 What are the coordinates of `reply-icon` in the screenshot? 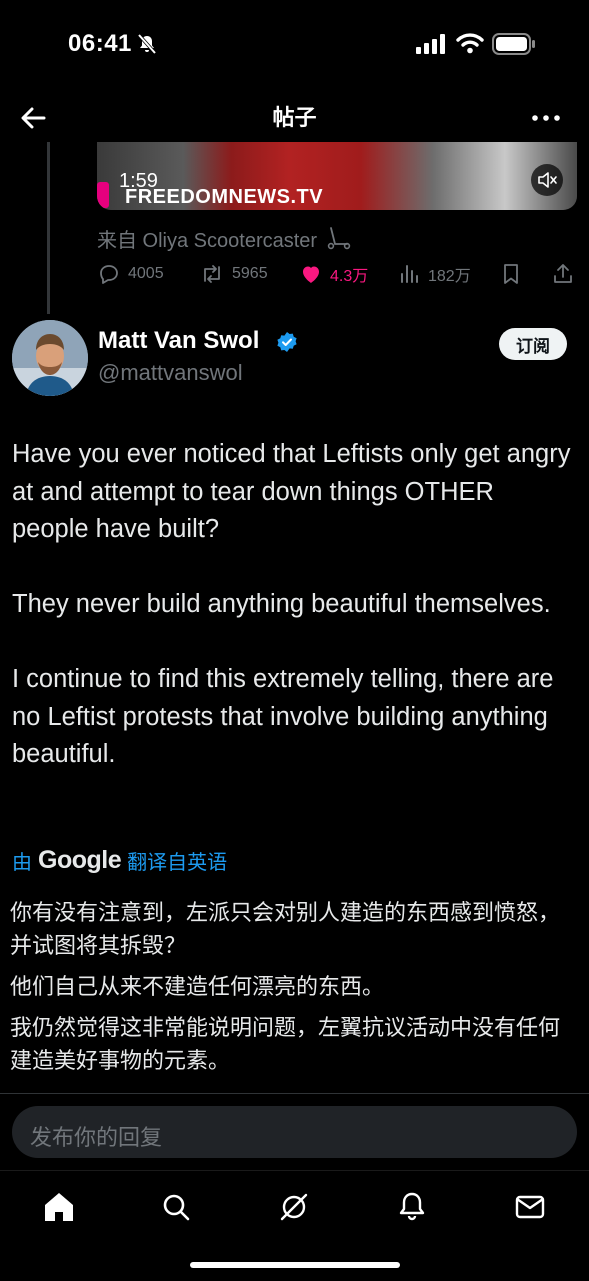 It's located at (109, 274).